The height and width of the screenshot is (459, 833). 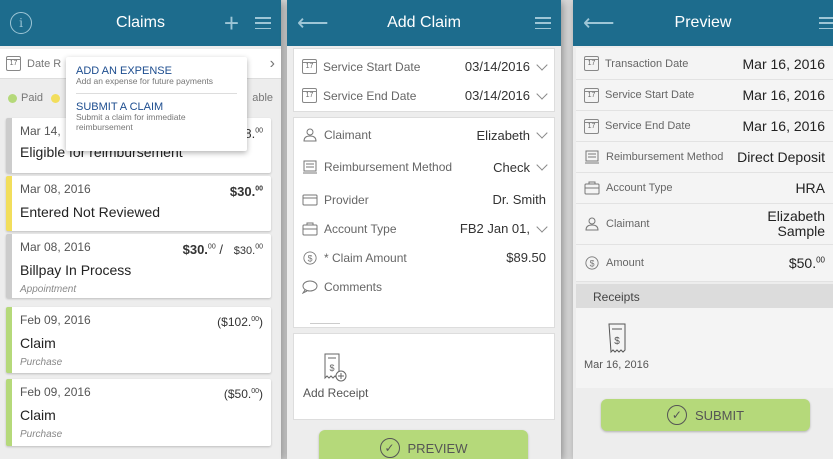 I want to click on claim-card: Feb 09, 2016 ($102.00) Claim Purchase, so click(x=138, y=340).